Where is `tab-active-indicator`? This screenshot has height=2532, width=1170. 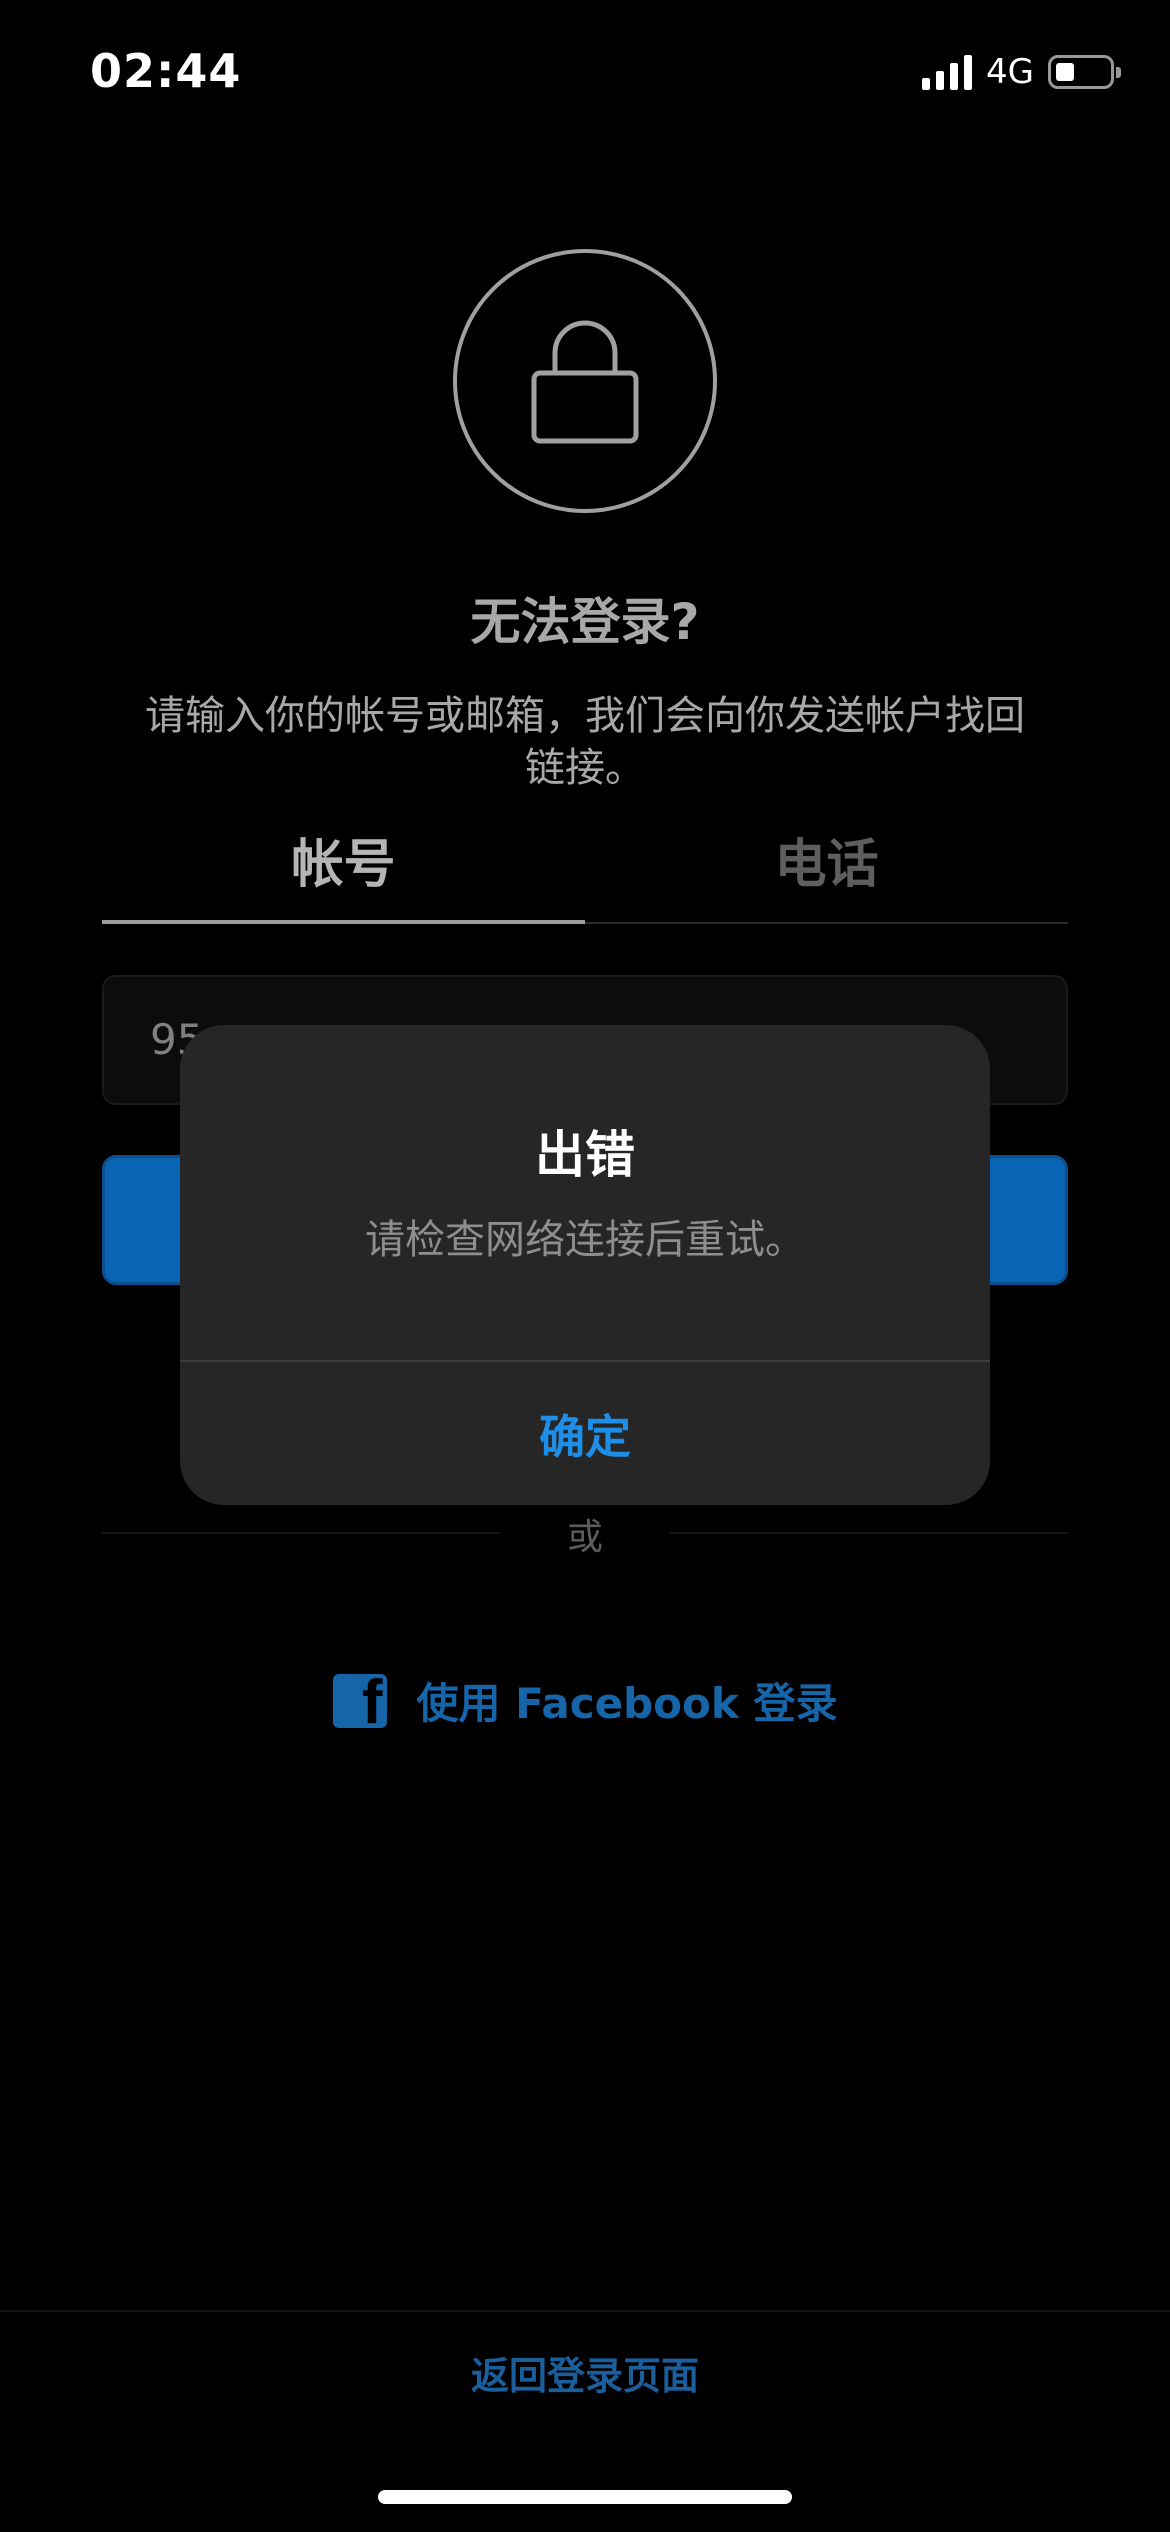
tab-active-indicator is located at coordinates (343, 922).